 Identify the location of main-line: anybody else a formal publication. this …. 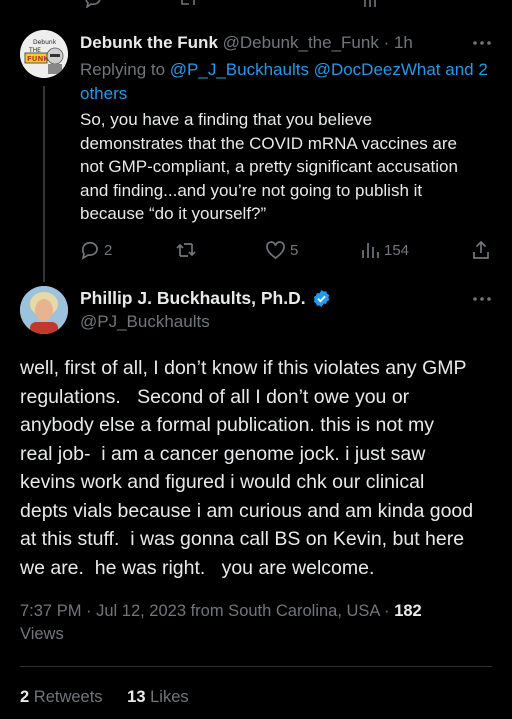
(227, 425).